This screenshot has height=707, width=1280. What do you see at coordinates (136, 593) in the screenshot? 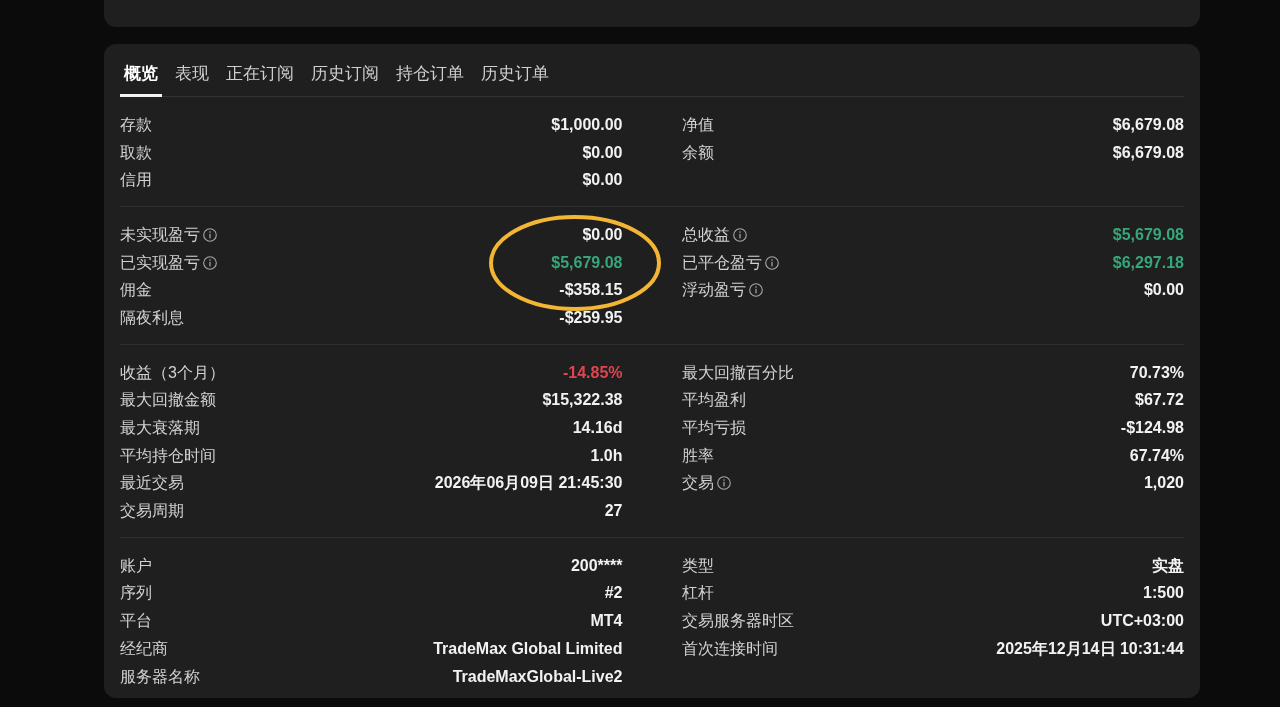
I see `stat-label: 序列` at bounding box center [136, 593].